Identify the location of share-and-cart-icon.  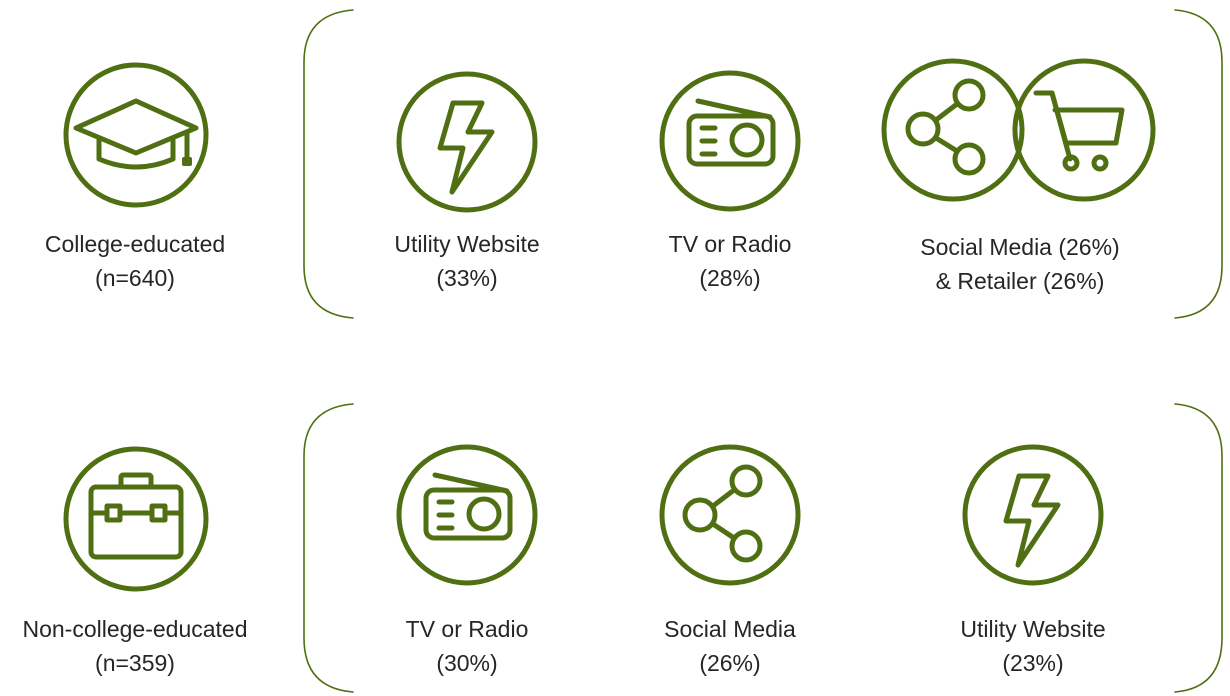
(1018, 130).